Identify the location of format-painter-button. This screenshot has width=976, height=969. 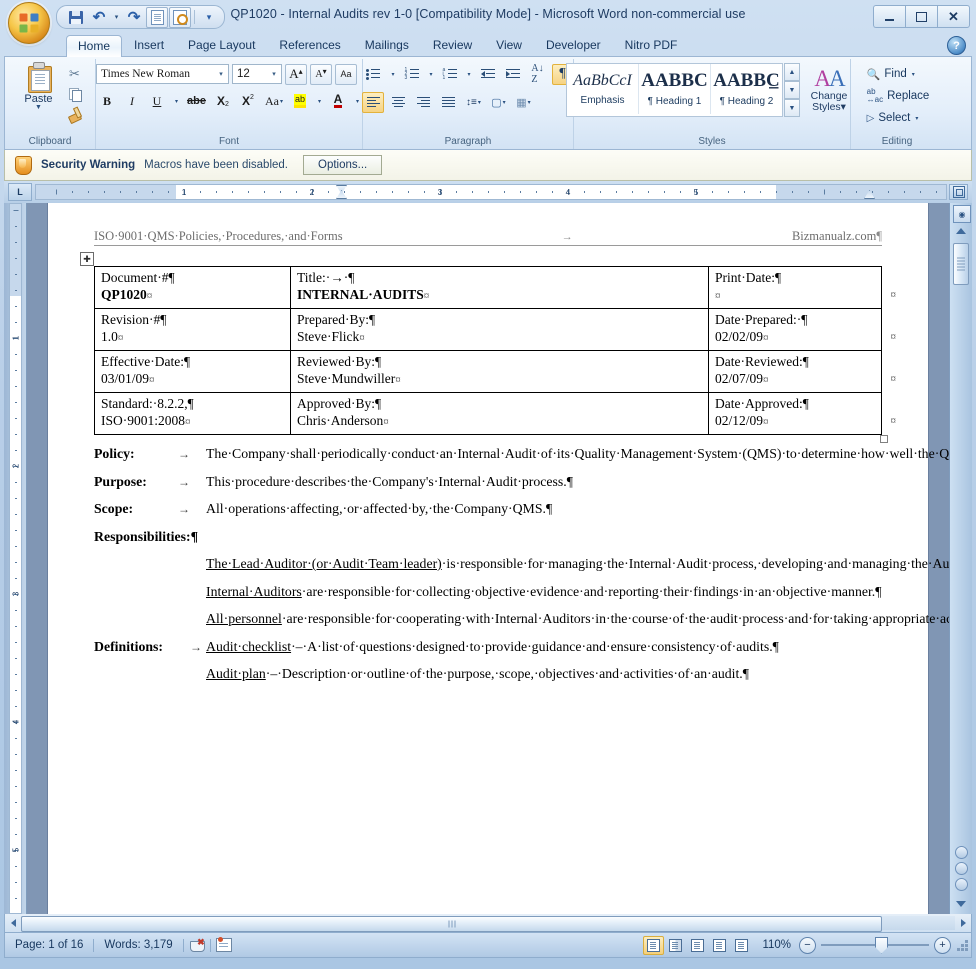
(75, 114).